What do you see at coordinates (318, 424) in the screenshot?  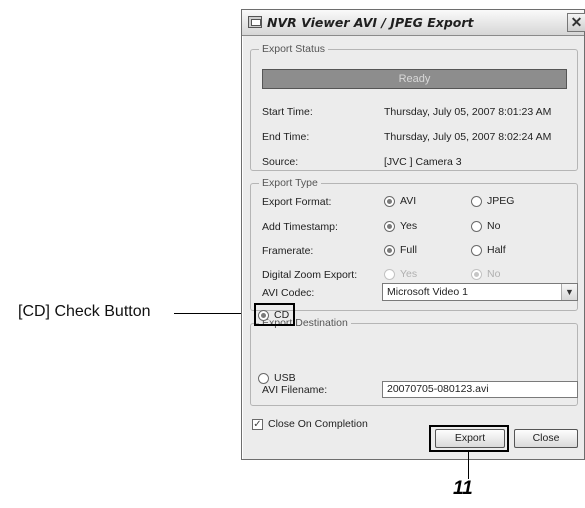 I see `close-on-completion-label: Close On Completion` at bounding box center [318, 424].